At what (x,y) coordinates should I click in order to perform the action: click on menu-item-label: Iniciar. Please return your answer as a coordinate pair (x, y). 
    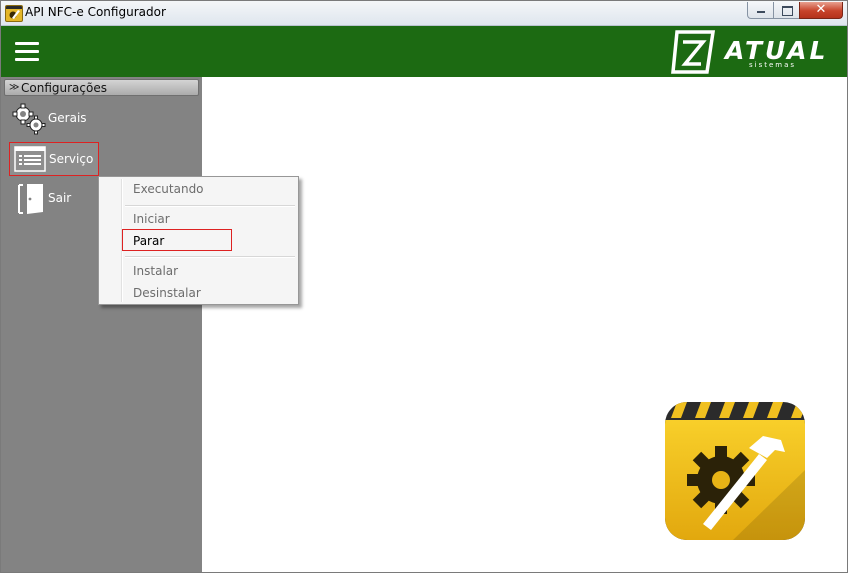
    Looking at the image, I should click on (151, 219).